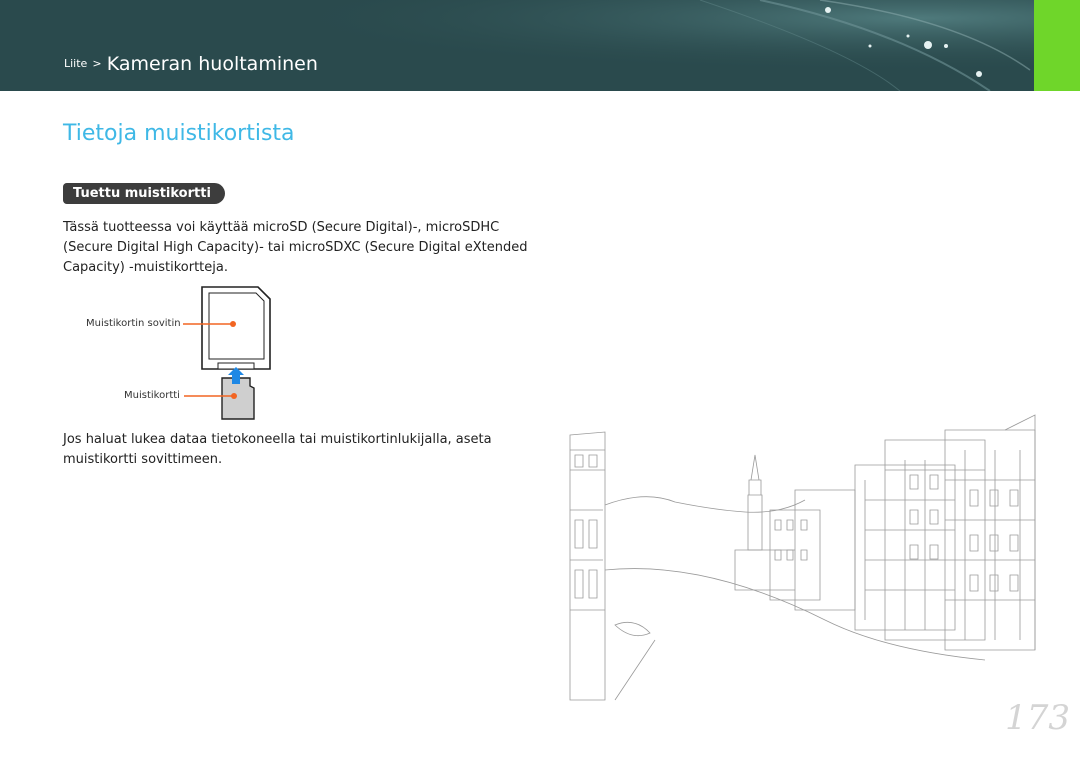 The image size is (1080, 765). What do you see at coordinates (238, 398) in the screenshot?
I see `microsd-card-shape` at bounding box center [238, 398].